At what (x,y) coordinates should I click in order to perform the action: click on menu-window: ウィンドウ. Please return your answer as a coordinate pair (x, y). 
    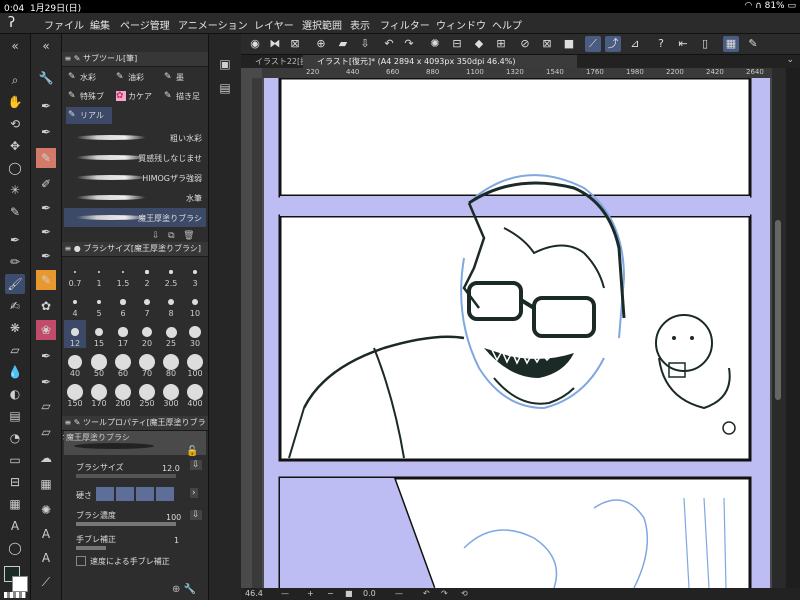
    Looking at the image, I should click on (461, 24).